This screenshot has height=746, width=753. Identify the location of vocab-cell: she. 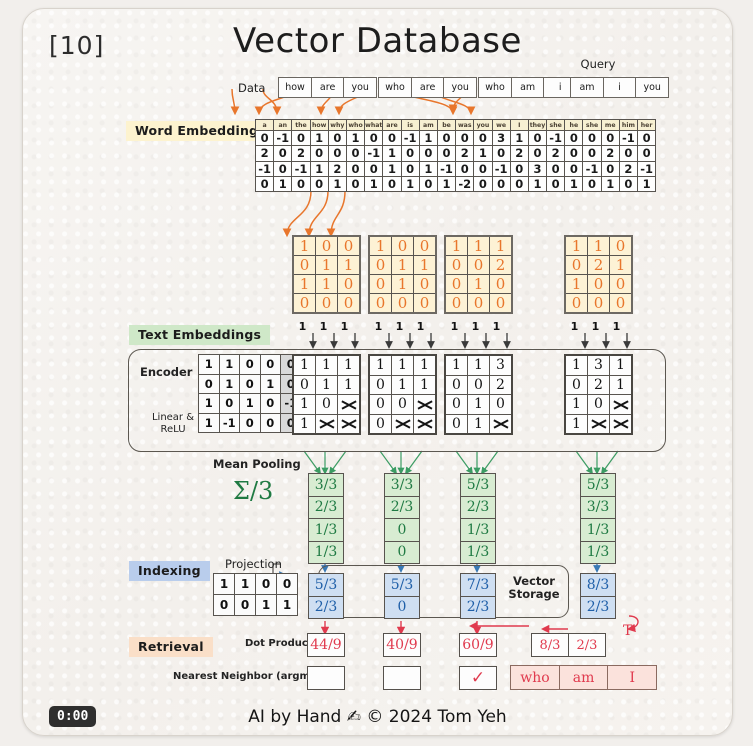
(592, 125).